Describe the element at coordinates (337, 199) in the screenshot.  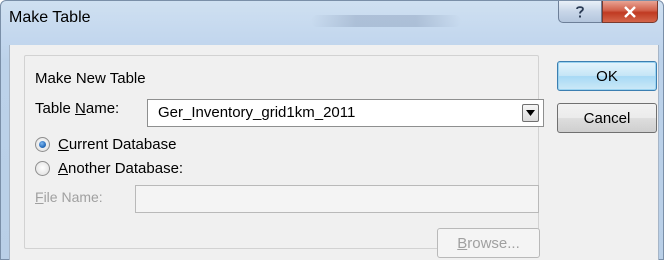
I see `file-name-input` at that location.